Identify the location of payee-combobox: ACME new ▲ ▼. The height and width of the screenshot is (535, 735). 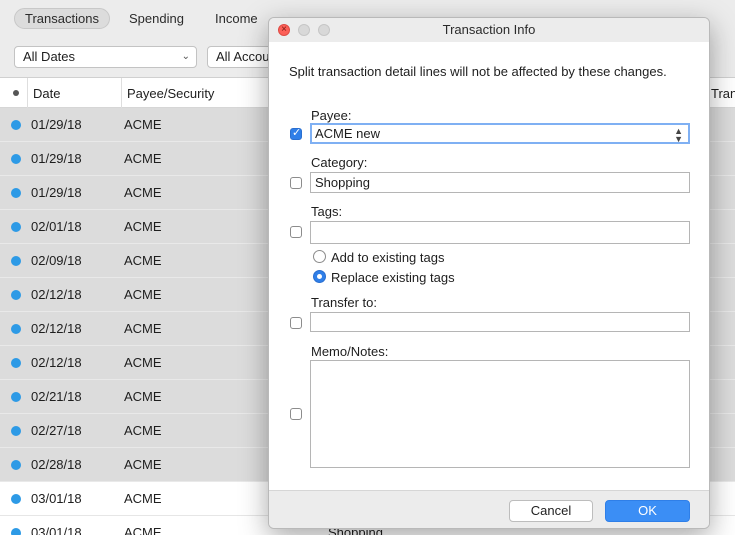
(500, 133).